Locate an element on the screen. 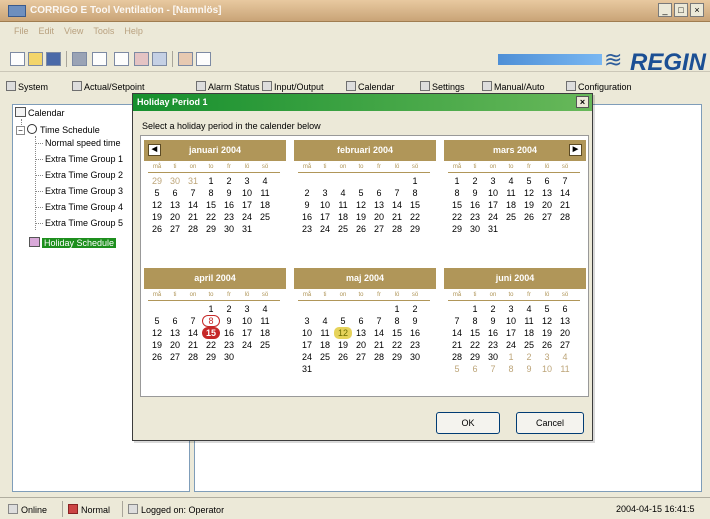 This screenshot has width=710, height=519. tree-item-extra-group-4: Extra Time Group 4 is located at coordinates (84, 207).